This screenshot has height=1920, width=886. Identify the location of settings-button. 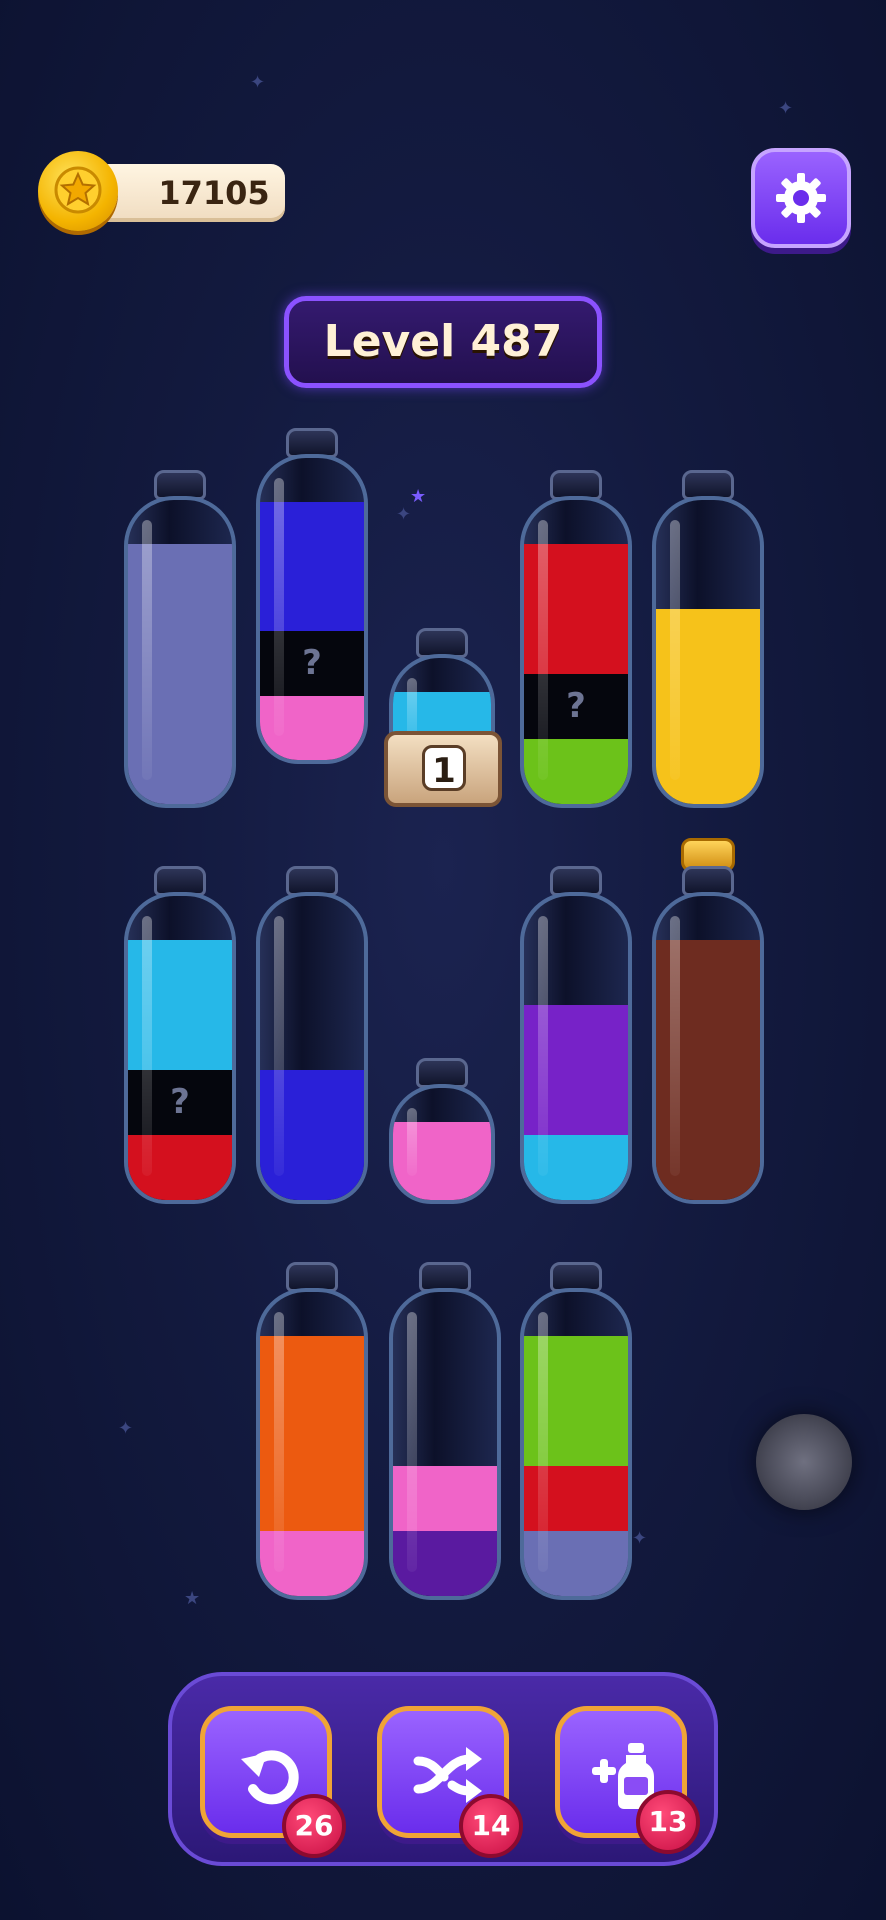
(801, 198).